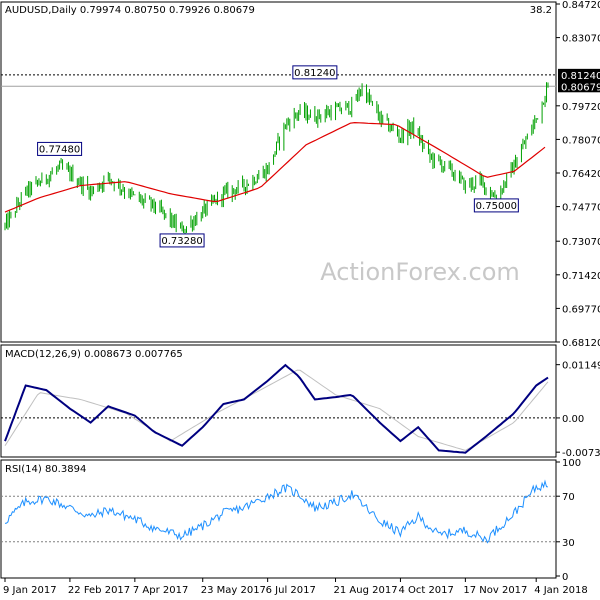  Describe the element at coordinates (571, 463) in the screenshot. I see `rsi-tick-label: 100` at that location.